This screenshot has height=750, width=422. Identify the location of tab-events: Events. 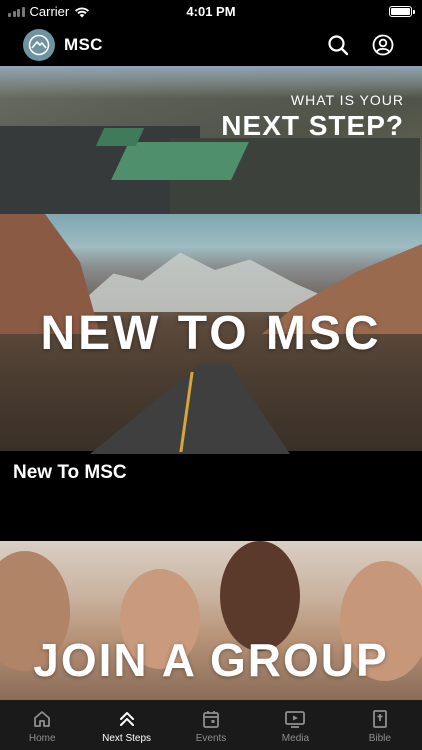
(211, 725).